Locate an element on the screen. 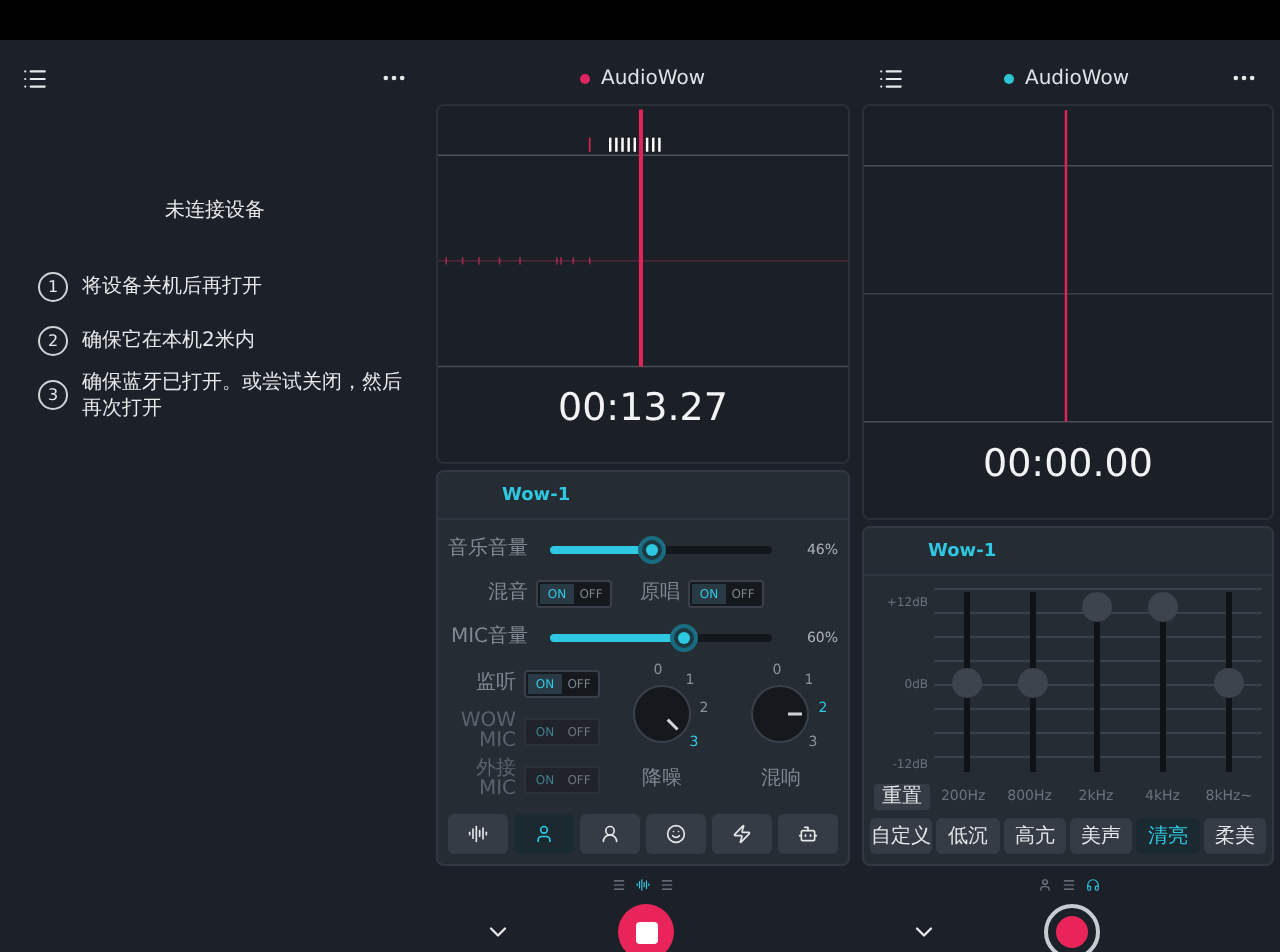 This screenshot has width=1280, height=952. status-title: 未连接设备 is located at coordinates (215, 210).